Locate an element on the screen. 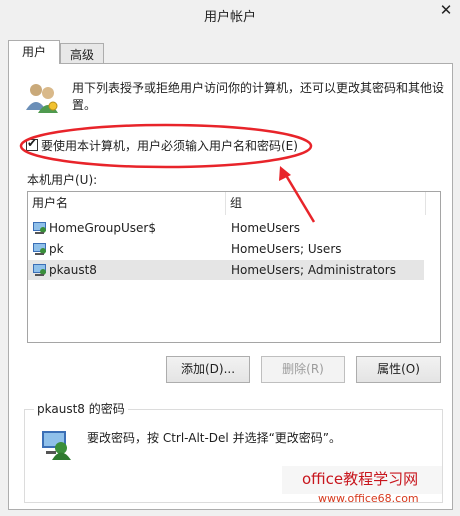  local-users-label: 本机用户(U): is located at coordinates (62, 180).